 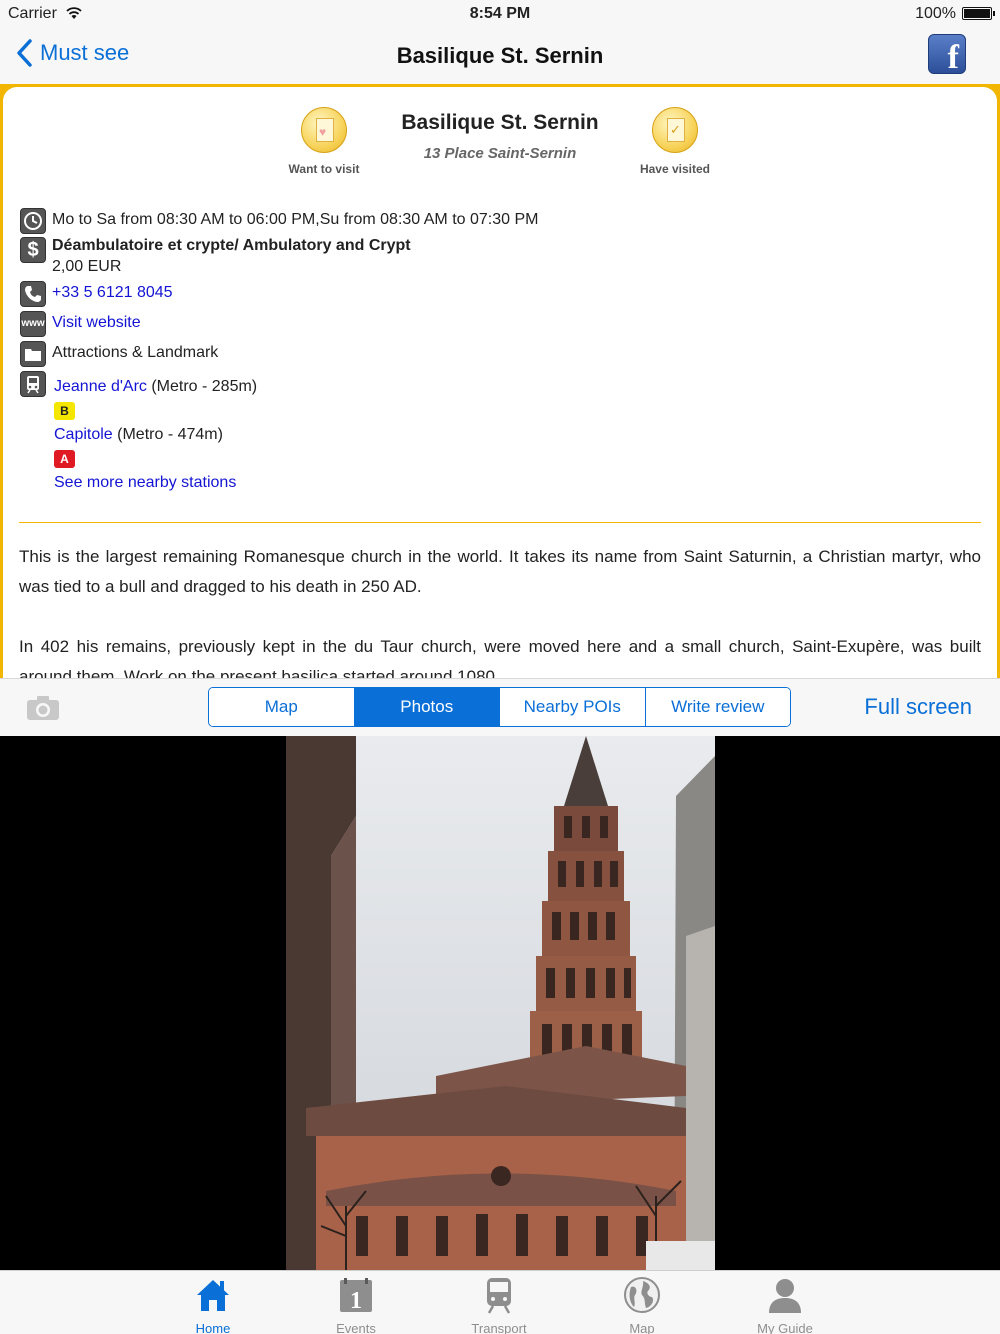 What do you see at coordinates (573, 707) in the screenshot?
I see `segment-nearby-pois: Nearby POIs` at bounding box center [573, 707].